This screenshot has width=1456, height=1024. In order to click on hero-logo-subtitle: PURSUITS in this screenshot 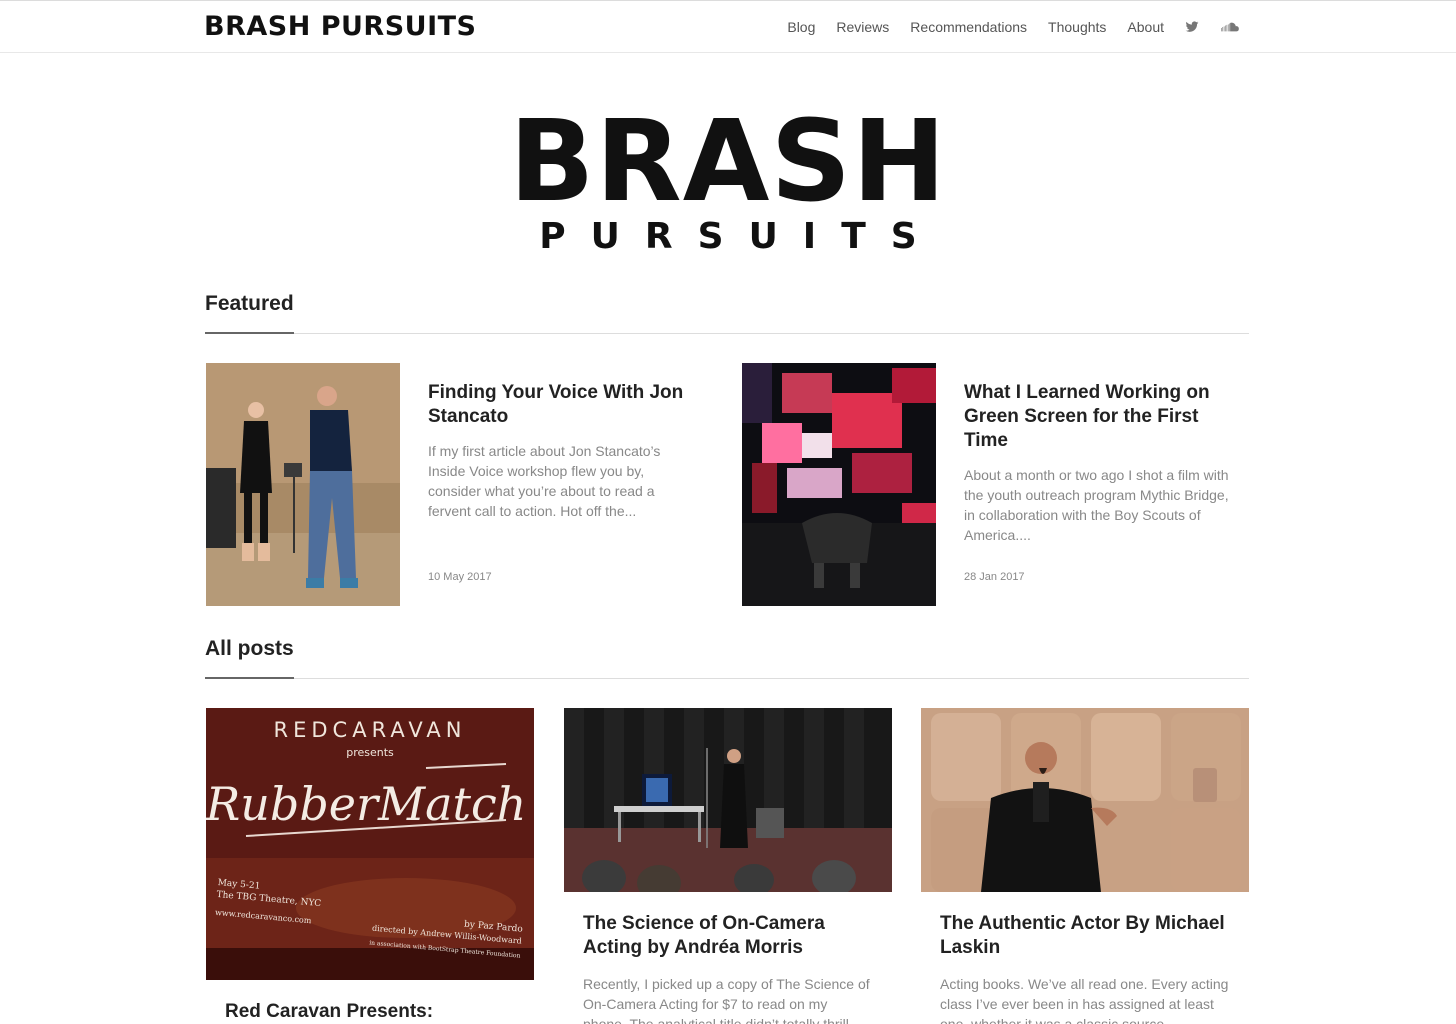, I will do `click(740, 236)`.